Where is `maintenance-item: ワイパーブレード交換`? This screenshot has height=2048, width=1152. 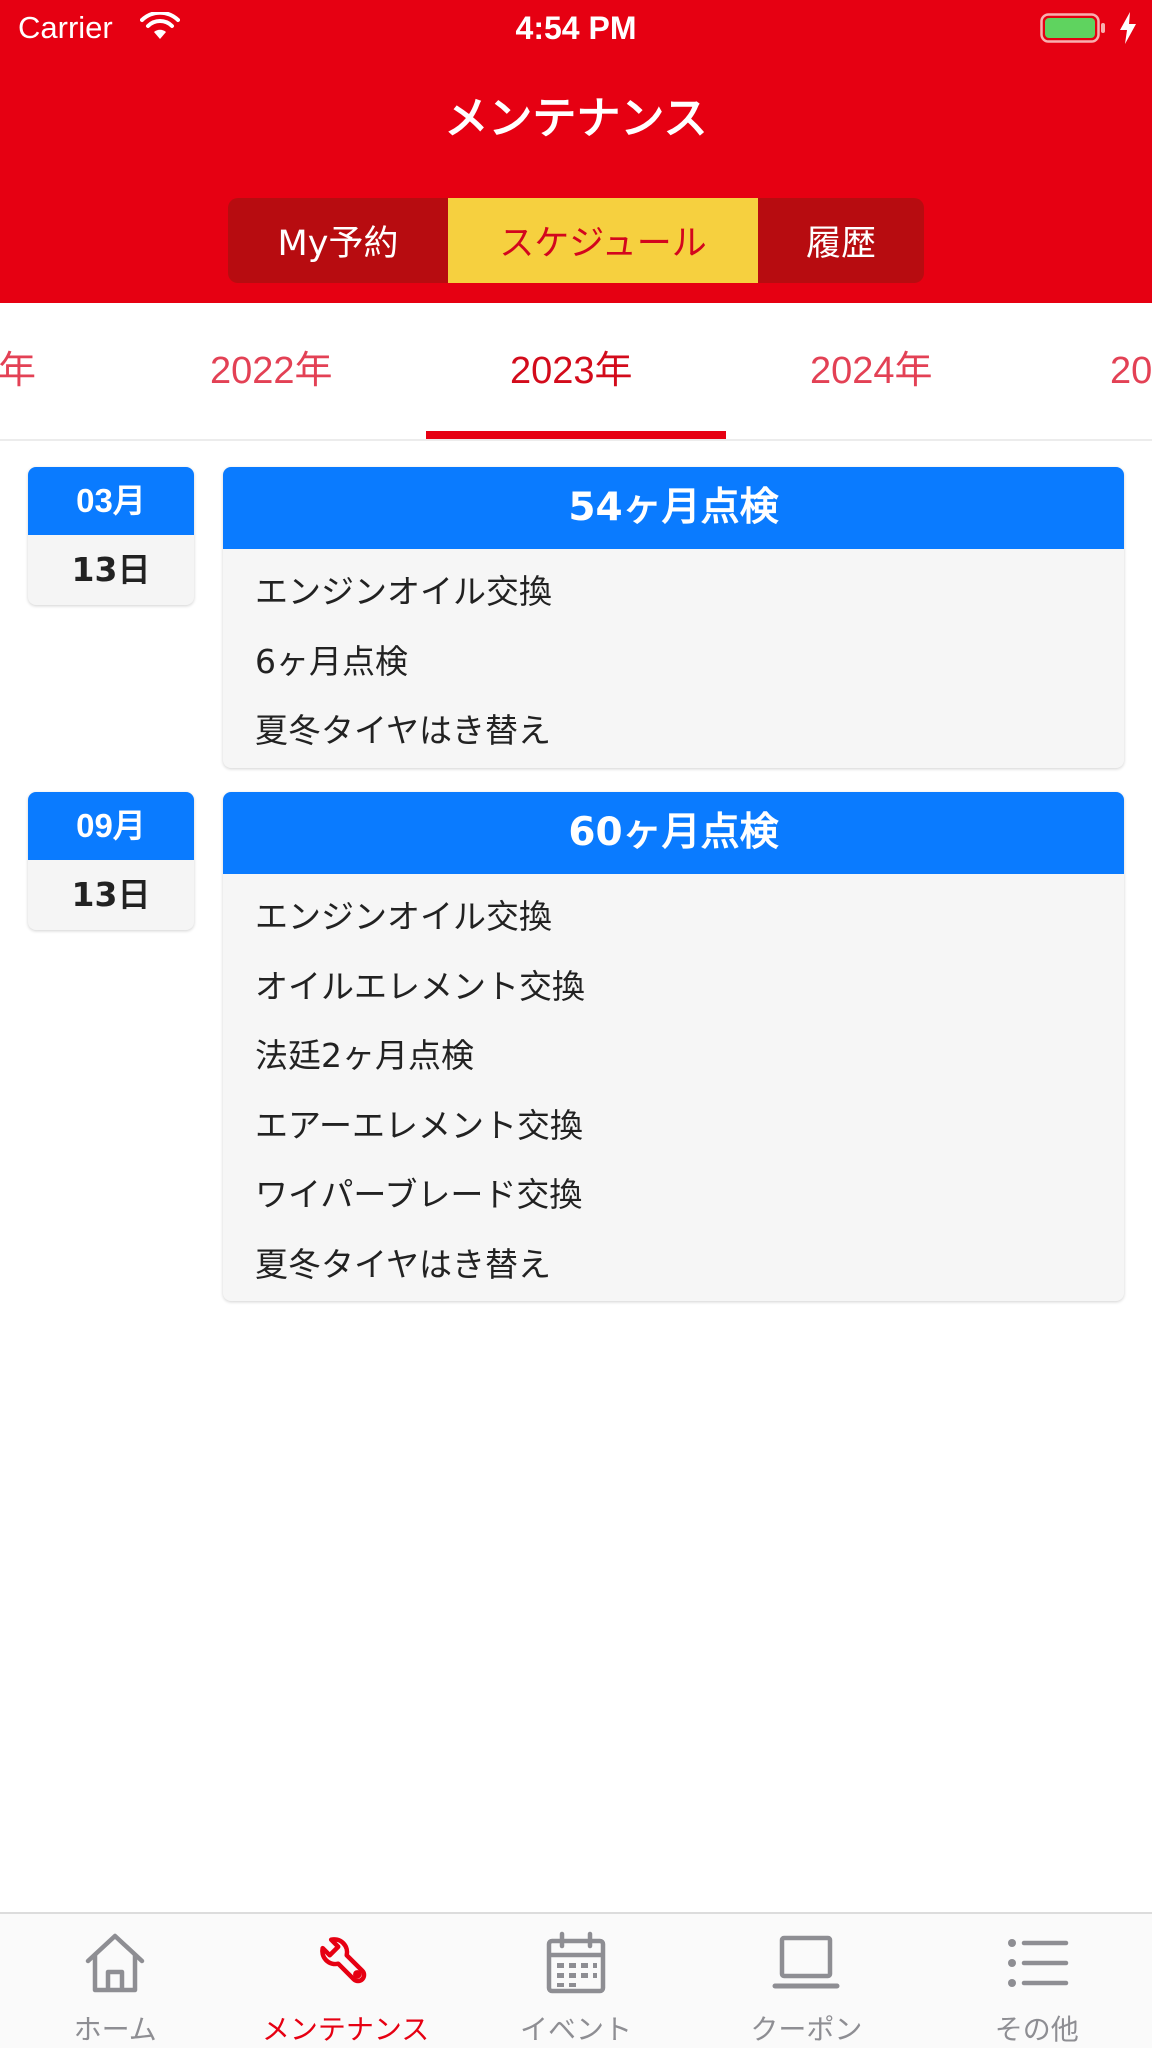 maintenance-item: ワイパーブレード交換 is located at coordinates (419, 1194).